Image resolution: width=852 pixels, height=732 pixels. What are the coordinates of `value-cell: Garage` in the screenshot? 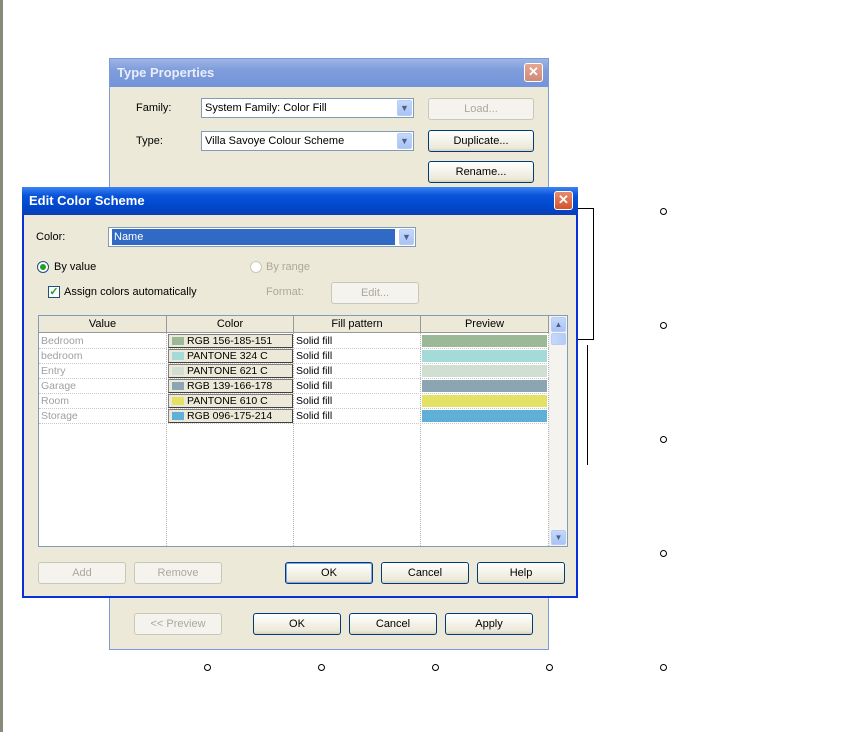 It's located at (102, 386).